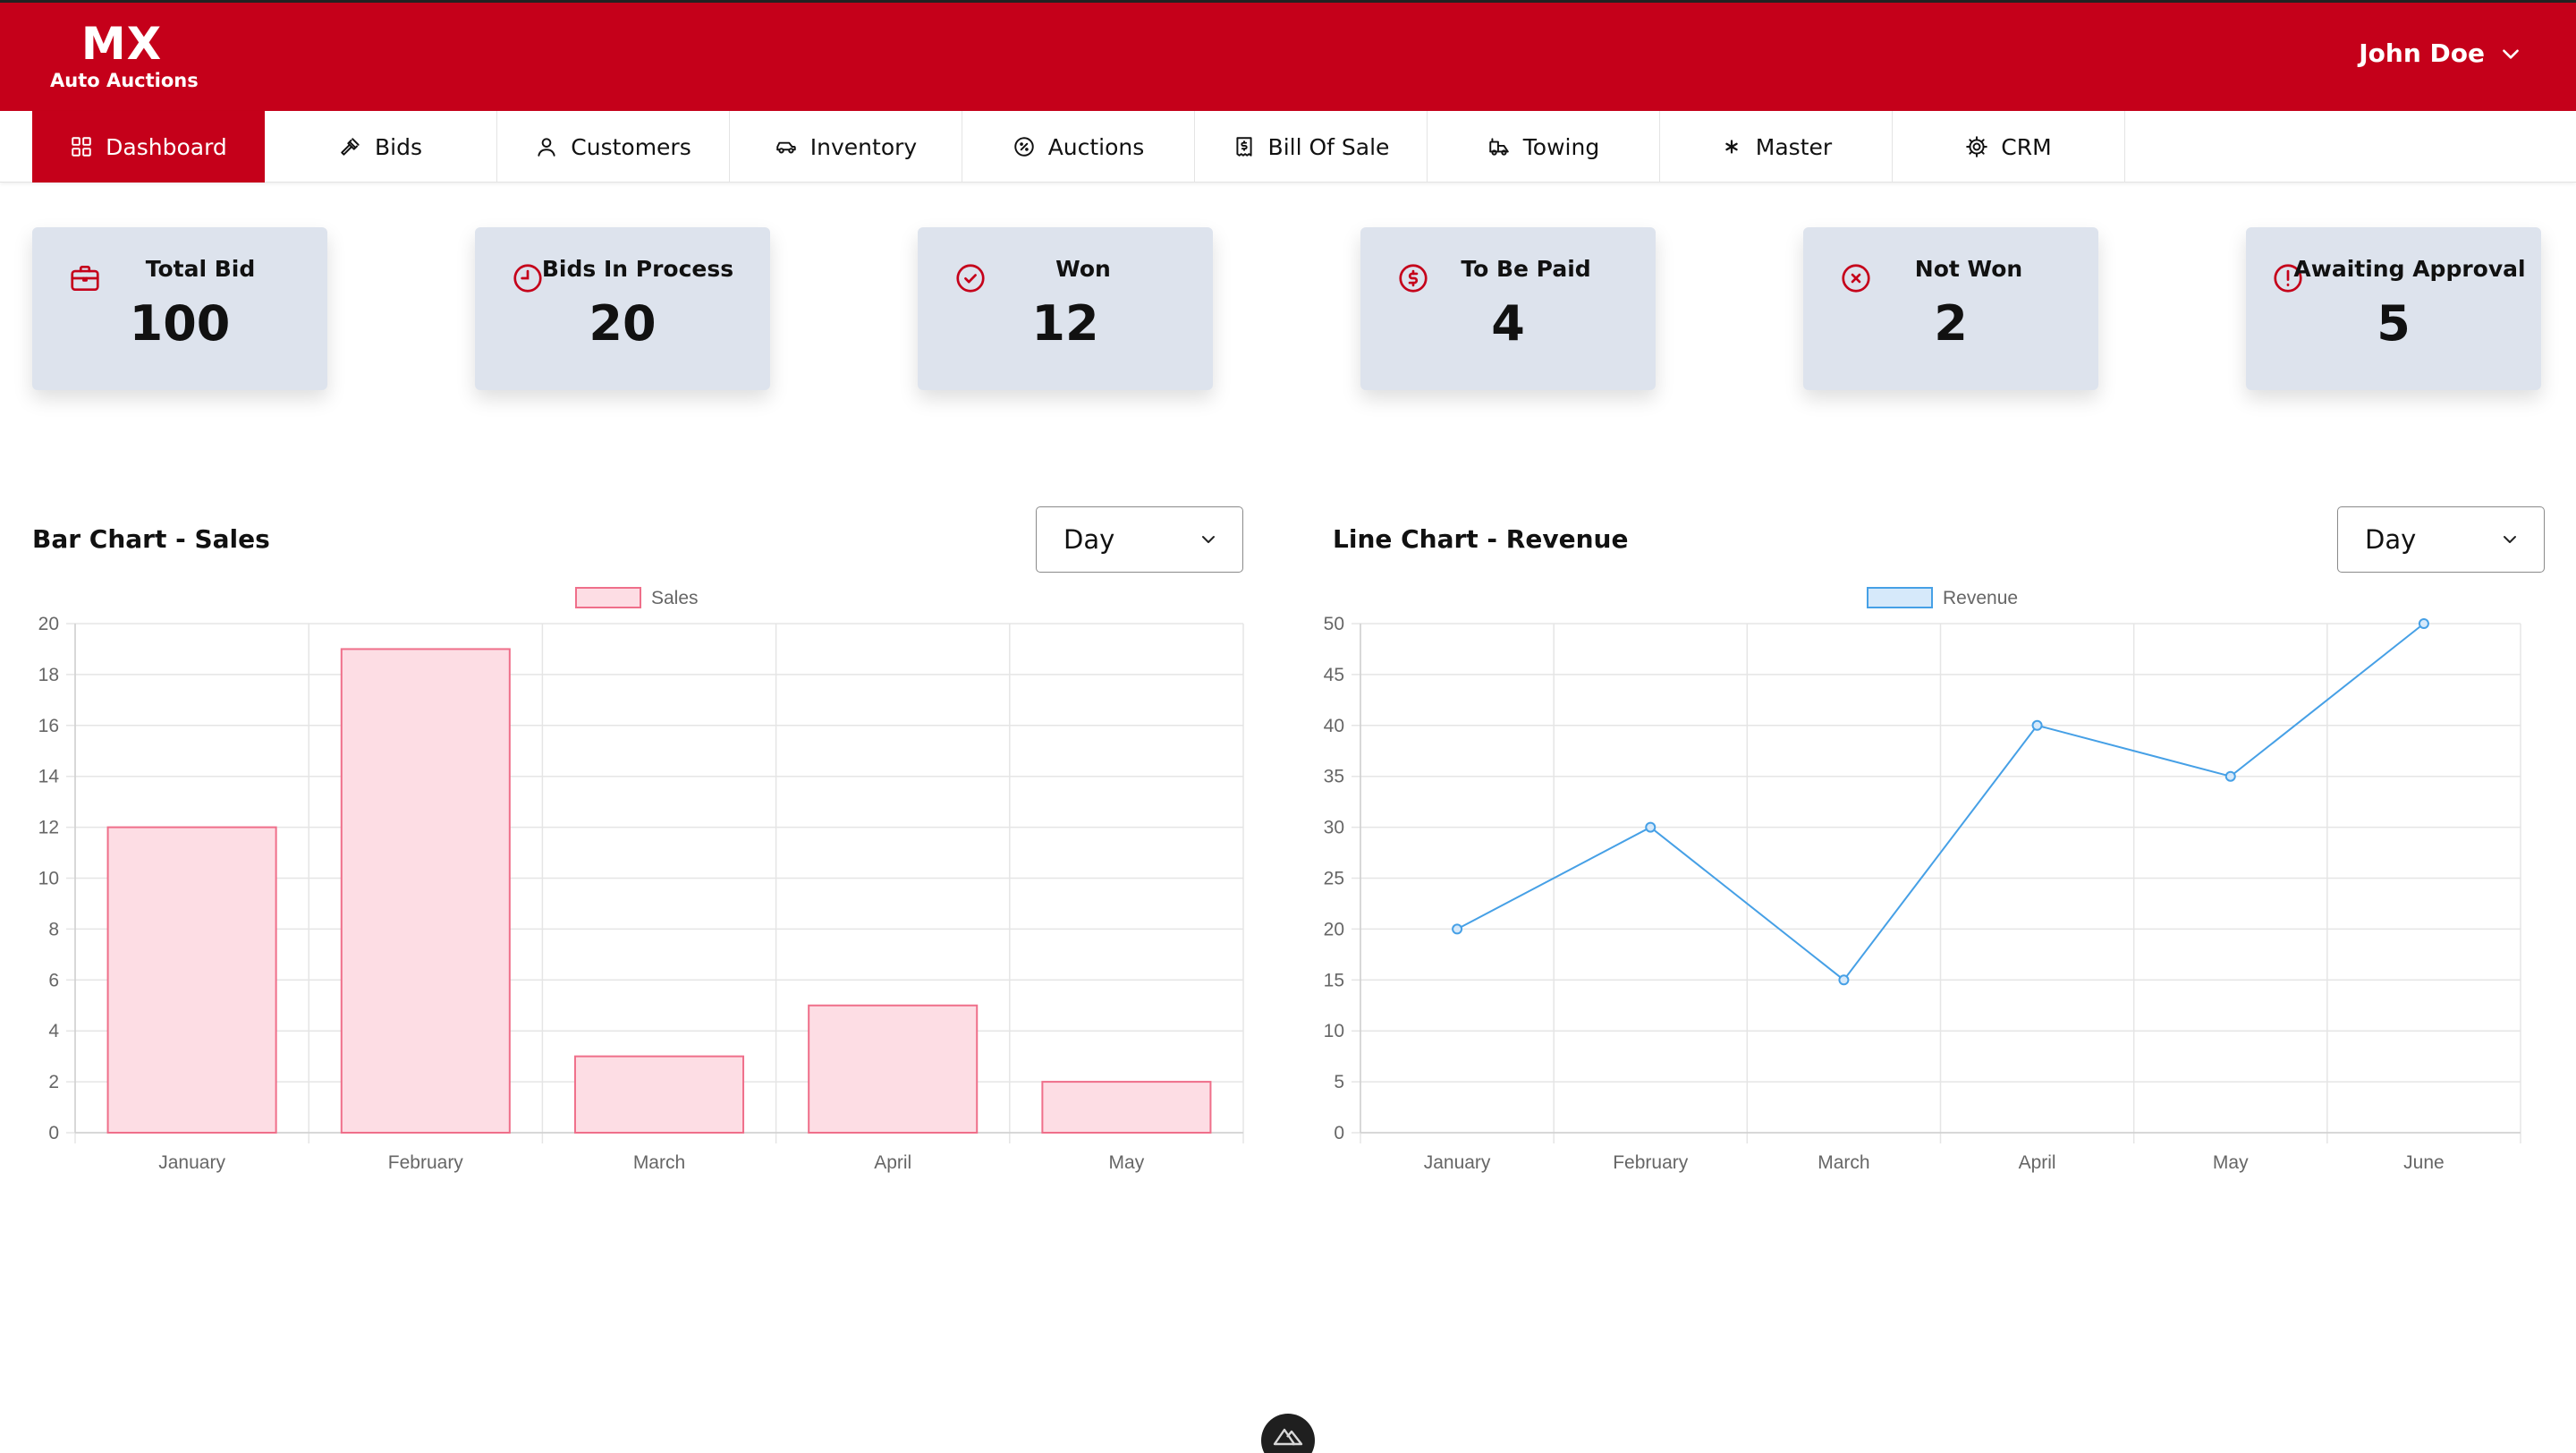 This screenshot has height=1453, width=2576. I want to click on nav-item-label: Dashboard, so click(166, 146).